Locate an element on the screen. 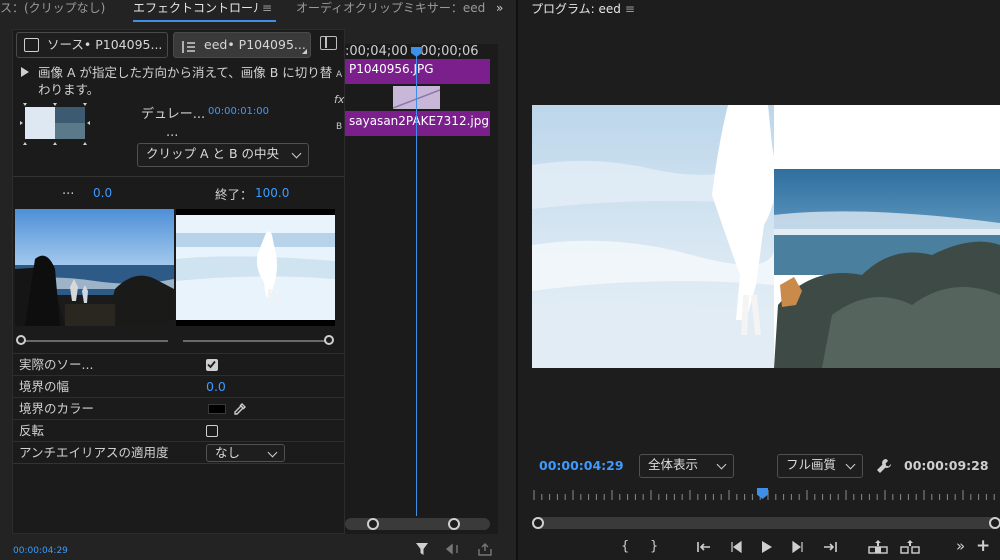 The image size is (1000, 560). more-controls-icon: » is located at coordinates (960, 546).